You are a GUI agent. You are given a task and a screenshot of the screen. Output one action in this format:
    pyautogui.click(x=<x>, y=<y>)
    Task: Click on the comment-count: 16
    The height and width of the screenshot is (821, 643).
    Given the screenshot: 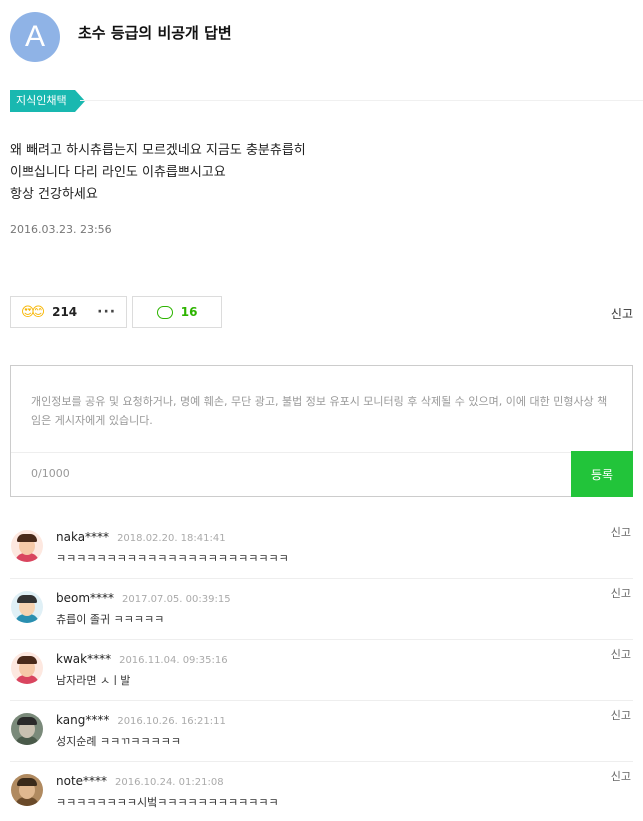 What is the action you would take?
    pyautogui.click(x=189, y=312)
    